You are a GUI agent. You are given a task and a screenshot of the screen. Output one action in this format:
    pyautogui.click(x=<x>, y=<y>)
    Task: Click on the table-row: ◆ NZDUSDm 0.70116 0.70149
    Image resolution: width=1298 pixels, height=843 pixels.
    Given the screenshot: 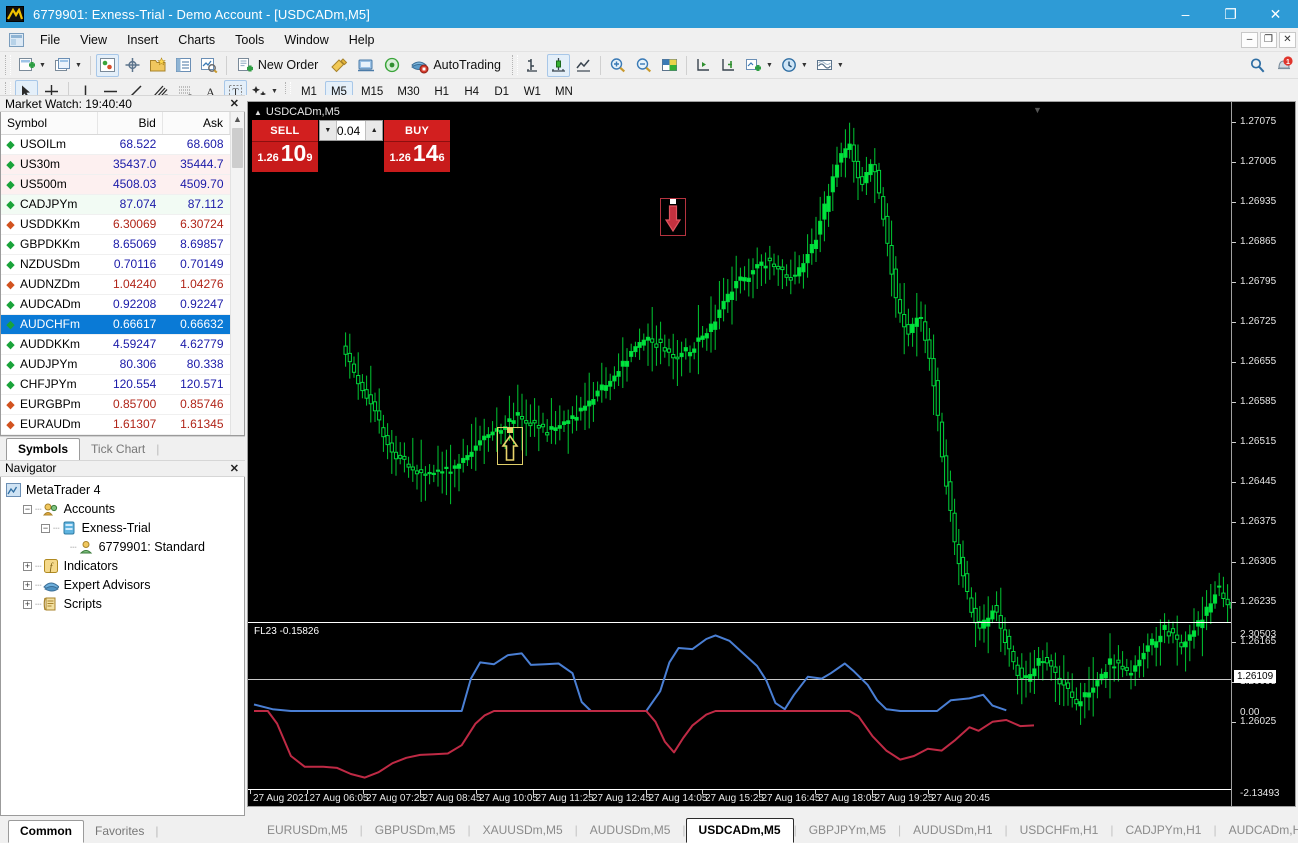 What is the action you would take?
    pyautogui.click(x=115, y=264)
    